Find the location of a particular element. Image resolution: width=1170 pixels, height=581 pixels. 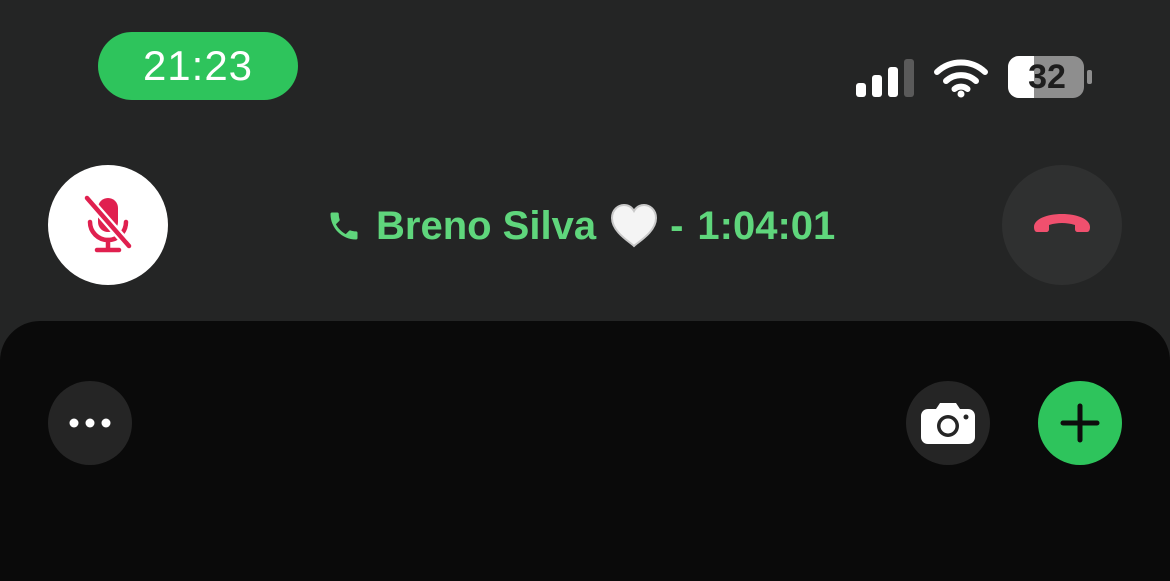

camera-icon is located at coordinates (948, 423).